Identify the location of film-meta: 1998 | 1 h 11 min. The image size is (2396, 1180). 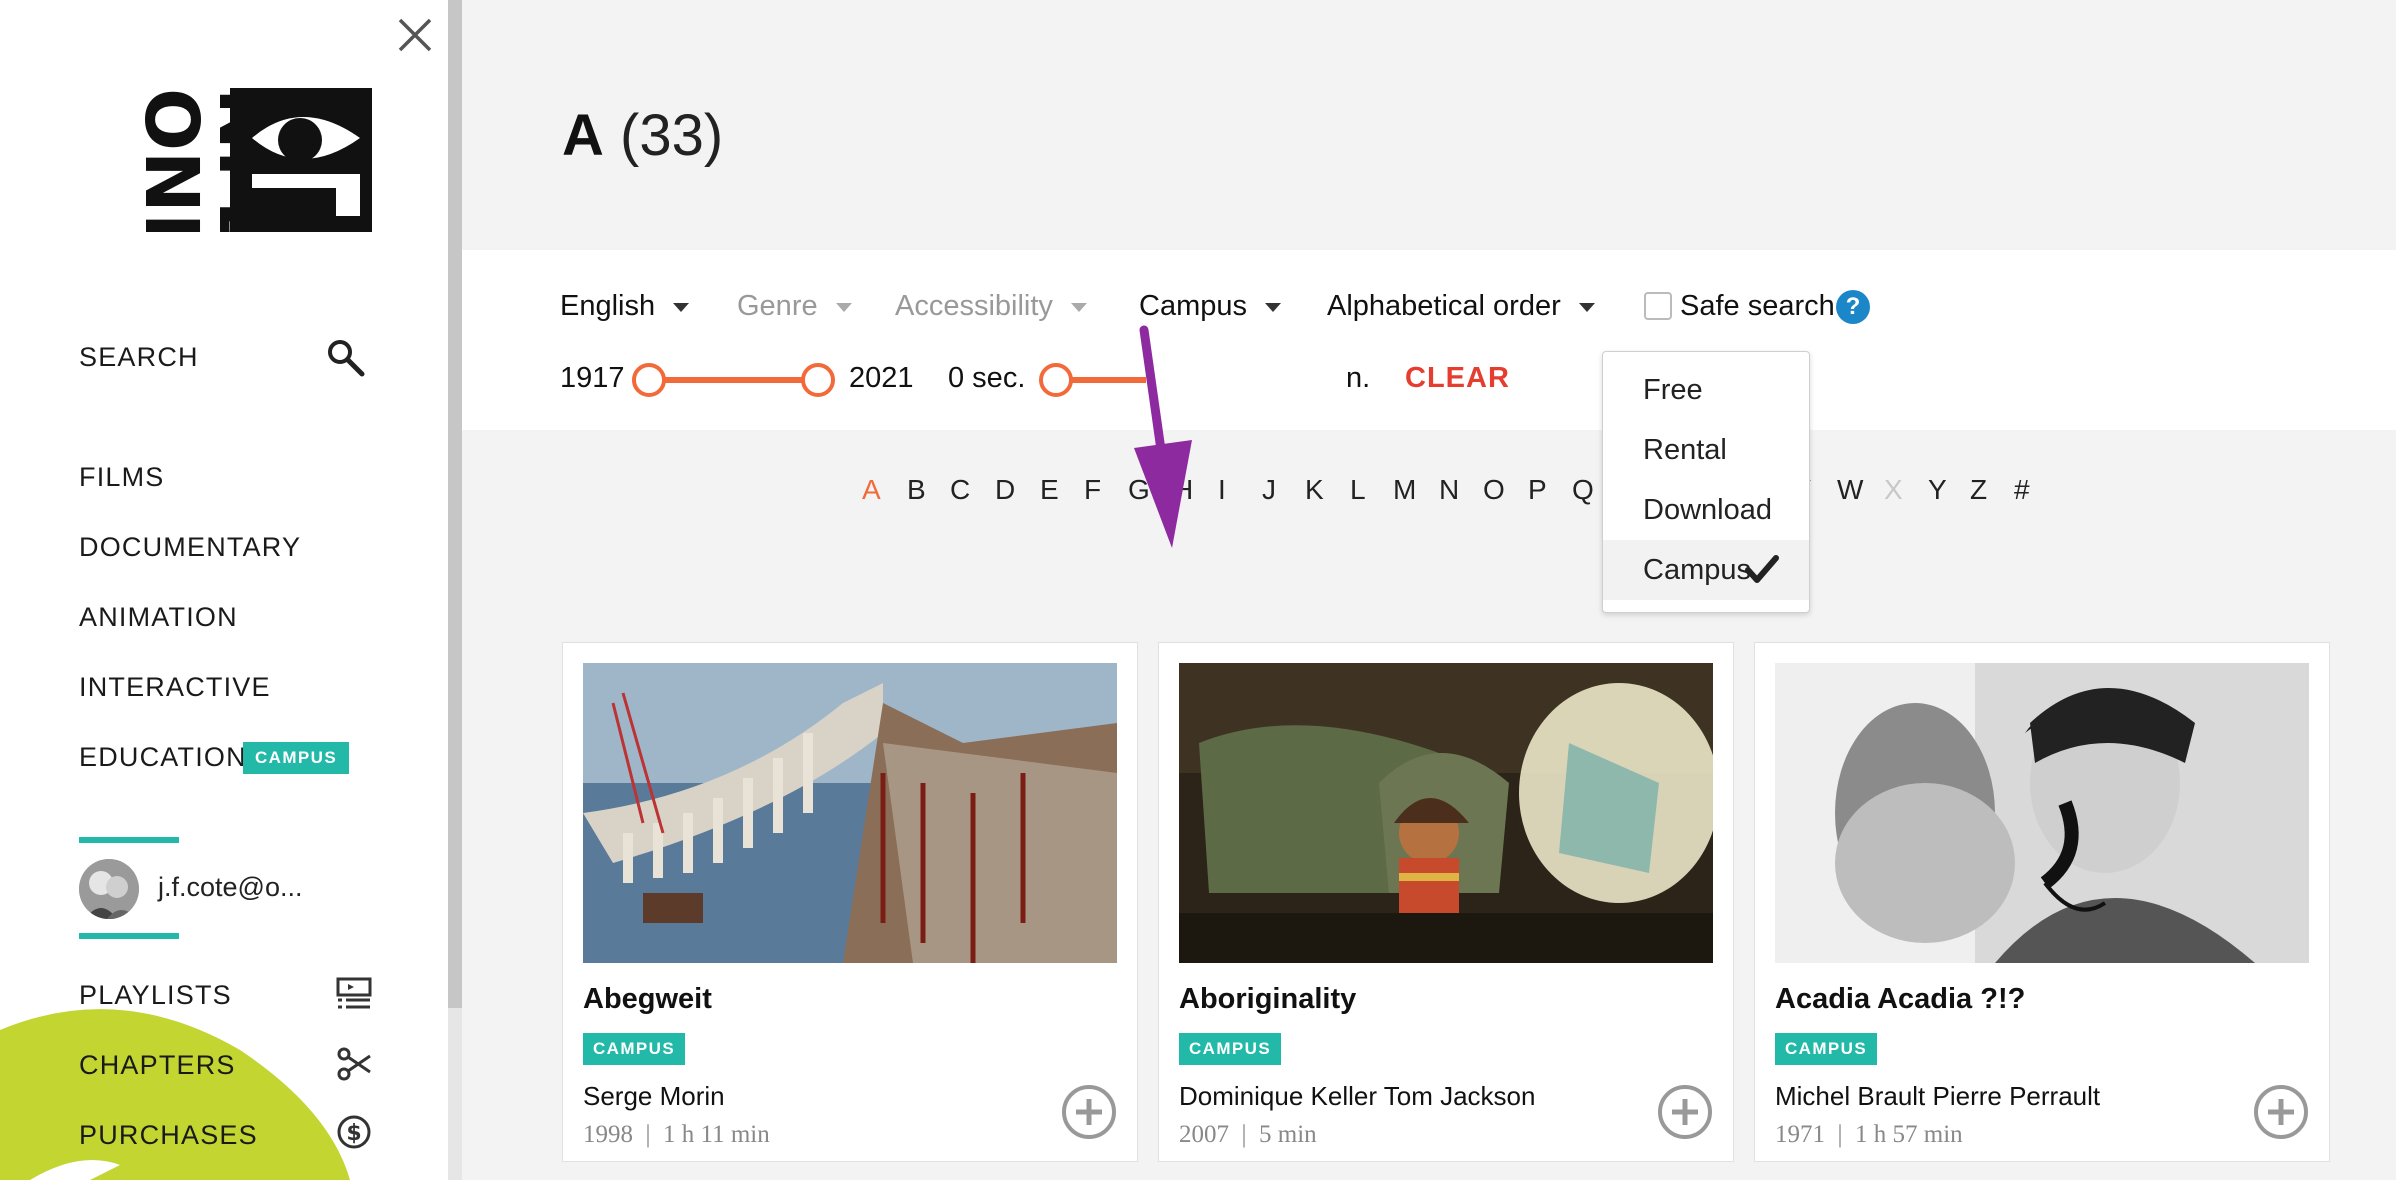
(676, 1134).